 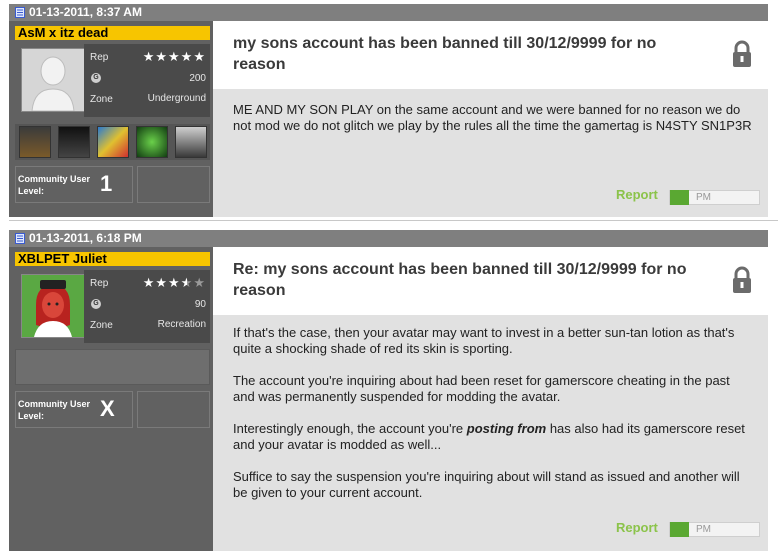 What do you see at coordinates (388, 12) in the screenshot?
I see `post-header: 01-13-2011, 8:37 AM` at bounding box center [388, 12].